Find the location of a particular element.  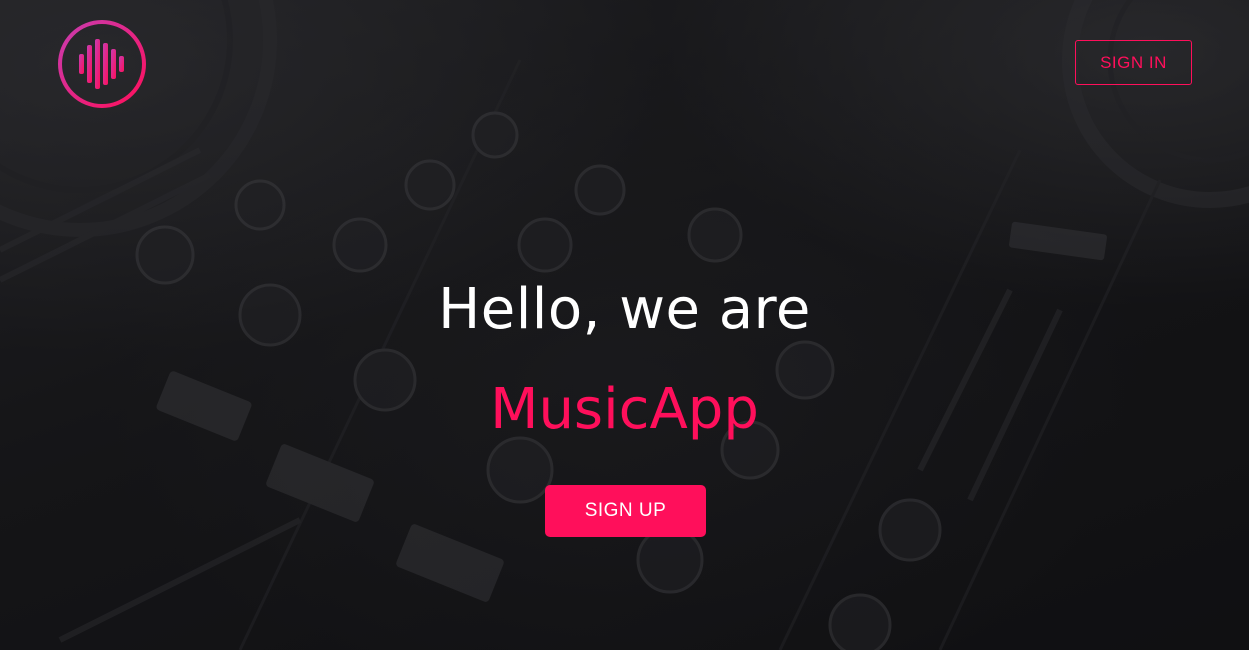

brand-name: MusicApp is located at coordinates (624, 409).